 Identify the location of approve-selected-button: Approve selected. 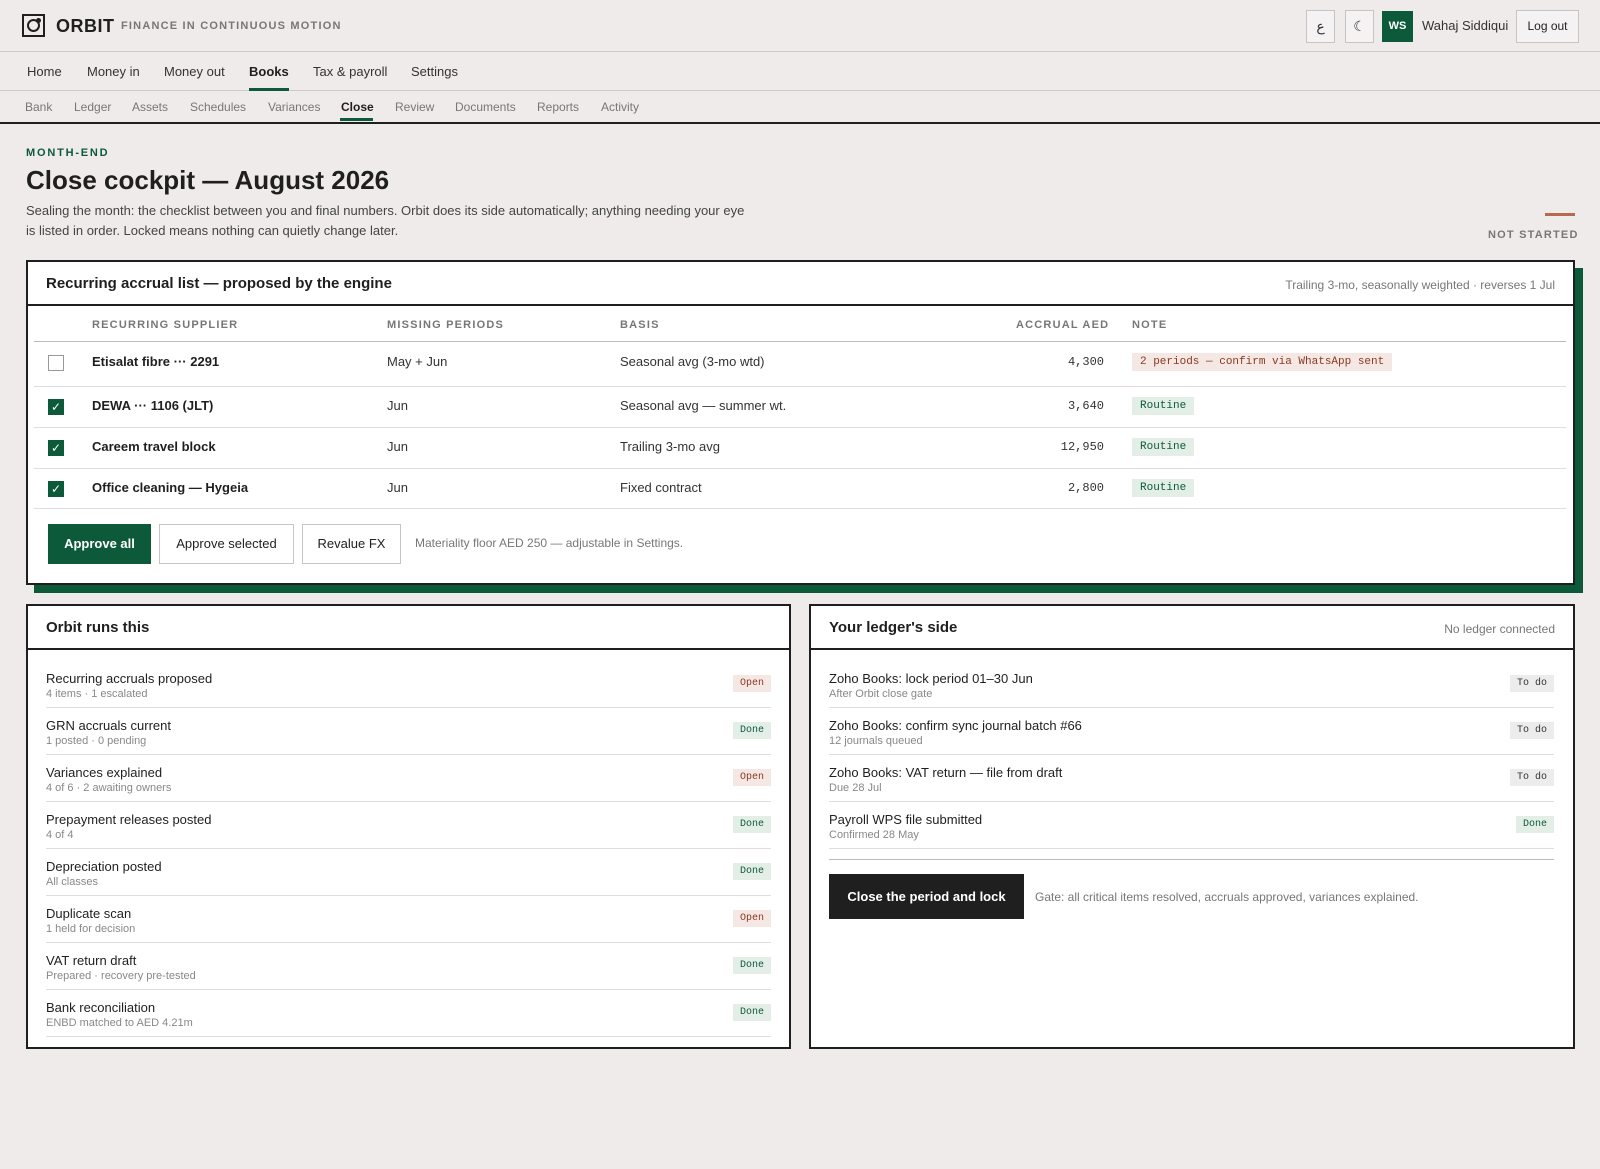
(226, 544).